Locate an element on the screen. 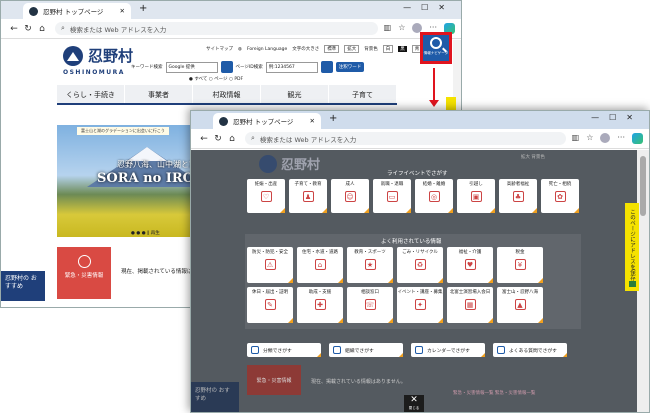 This screenshot has height=413, width=650. nav-item-government: 村政情報 is located at coordinates (227, 94).